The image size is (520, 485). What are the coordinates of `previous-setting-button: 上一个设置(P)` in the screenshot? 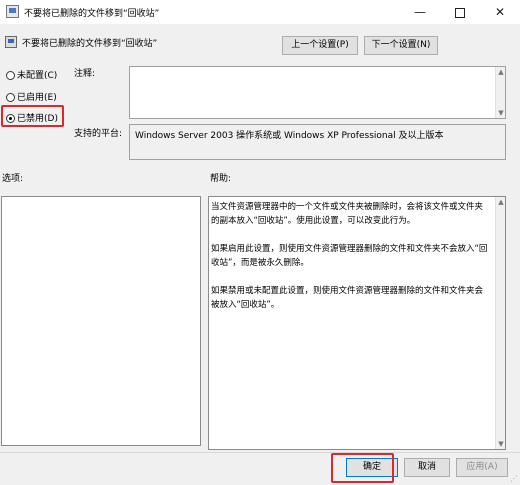 It's located at (320, 45).